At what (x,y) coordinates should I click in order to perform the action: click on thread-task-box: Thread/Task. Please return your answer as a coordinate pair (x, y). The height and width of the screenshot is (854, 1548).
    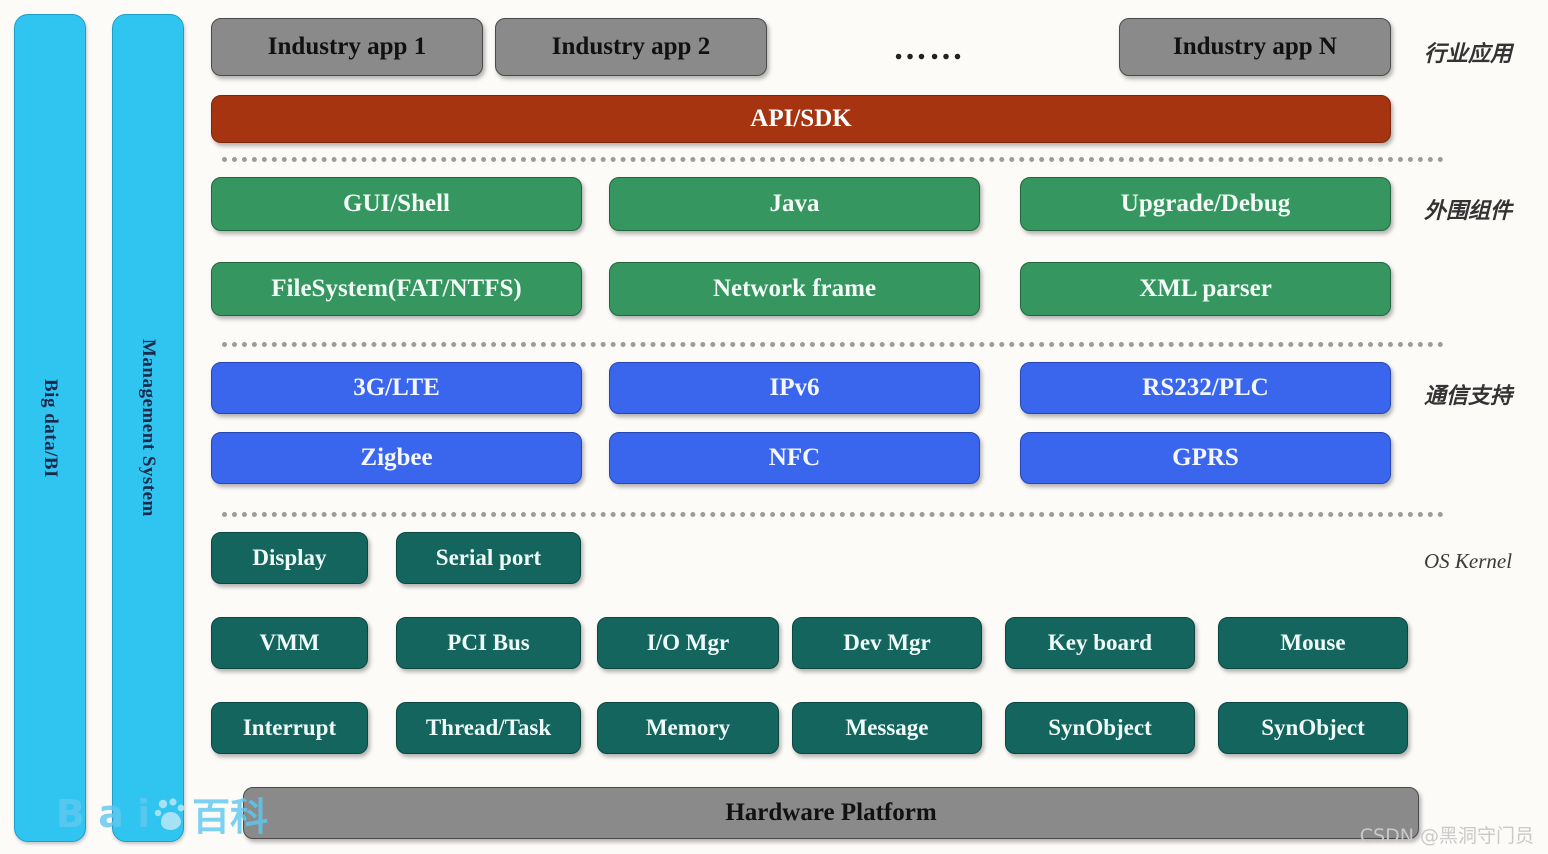
    Looking at the image, I should click on (488, 728).